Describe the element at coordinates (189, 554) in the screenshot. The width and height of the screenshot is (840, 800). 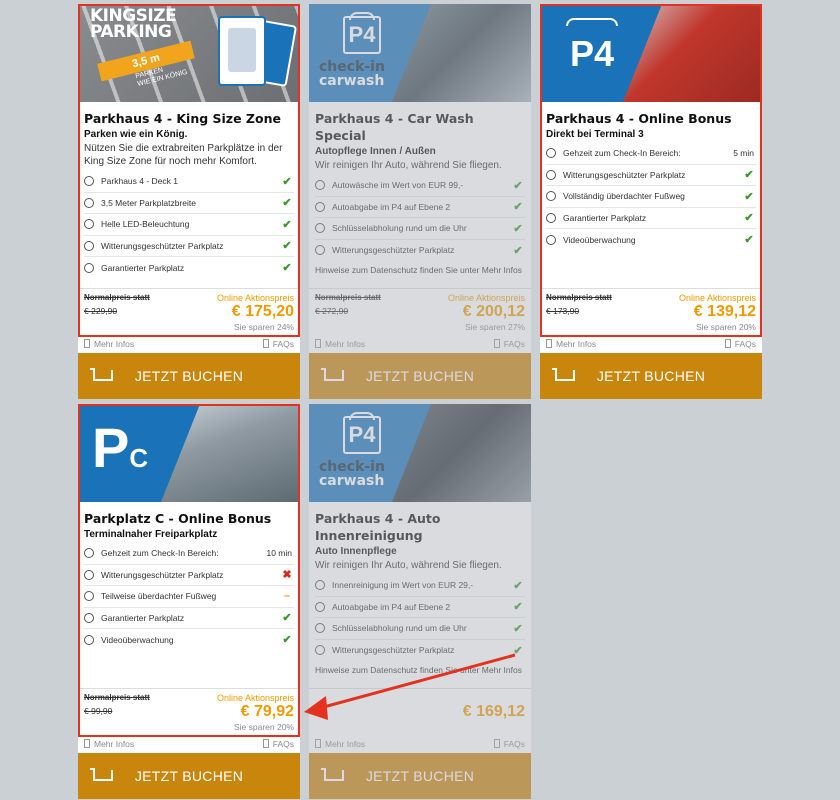
I see `feature-item: Gehzeit zum Check-In Bereich: 10 min` at that location.